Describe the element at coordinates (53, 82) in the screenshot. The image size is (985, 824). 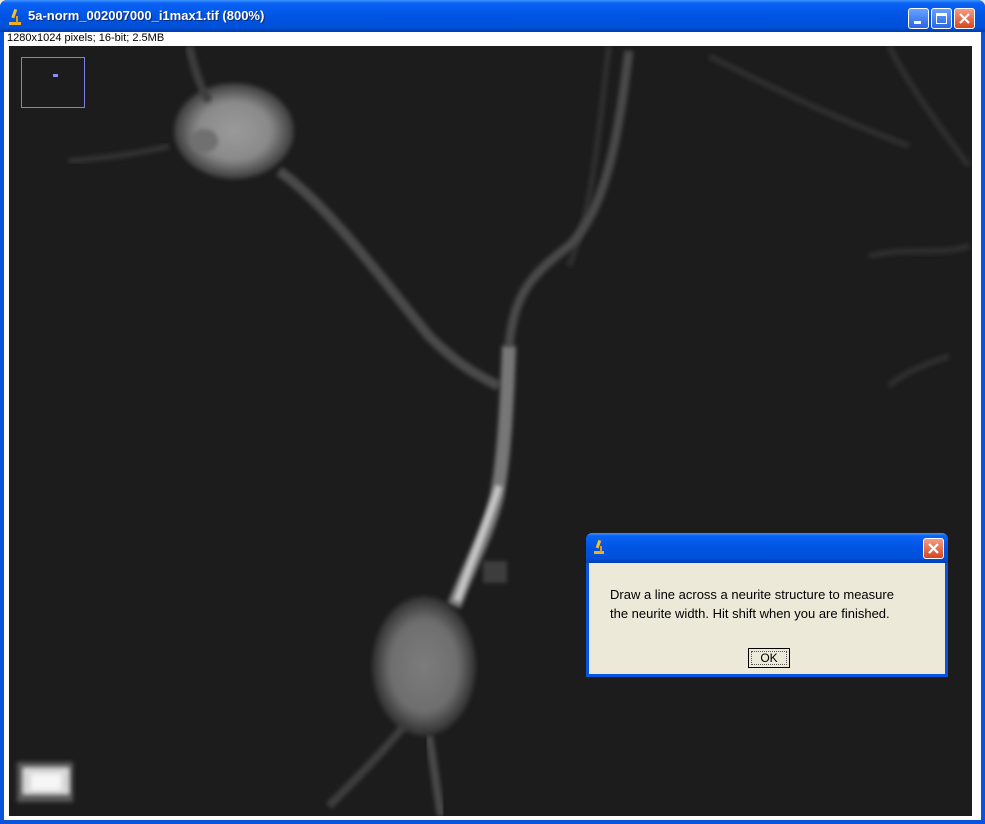
I see `navigator-overview-box` at that location.